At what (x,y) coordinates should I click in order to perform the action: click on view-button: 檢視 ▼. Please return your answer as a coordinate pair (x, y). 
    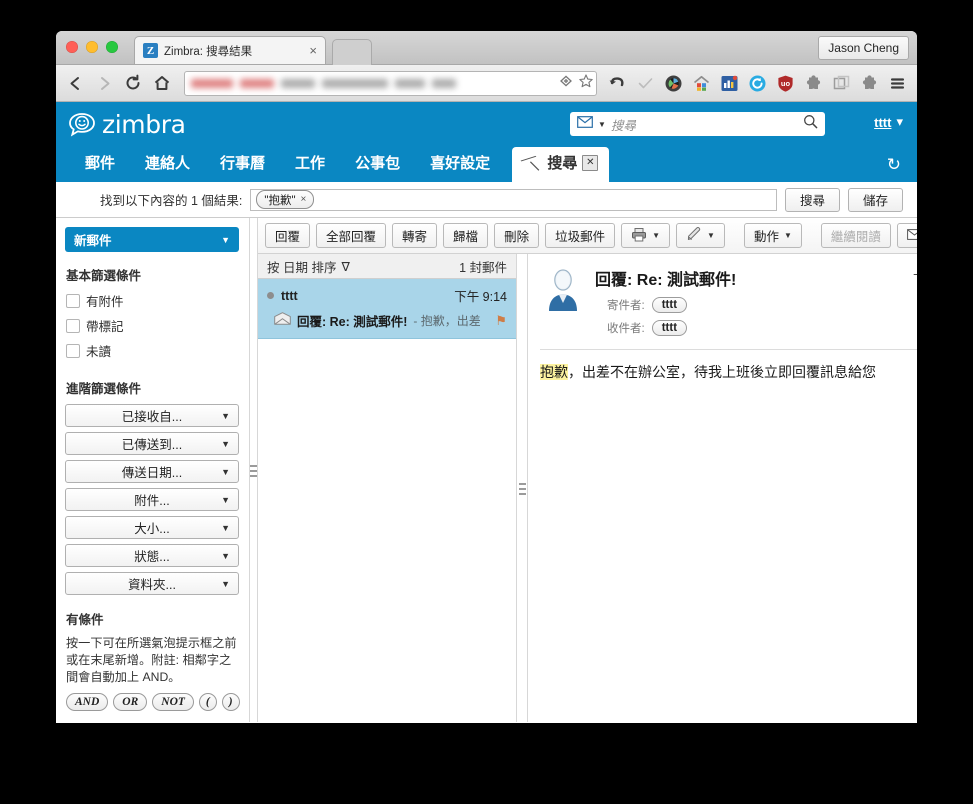
    Looking at the image, I should click on (906, 235).